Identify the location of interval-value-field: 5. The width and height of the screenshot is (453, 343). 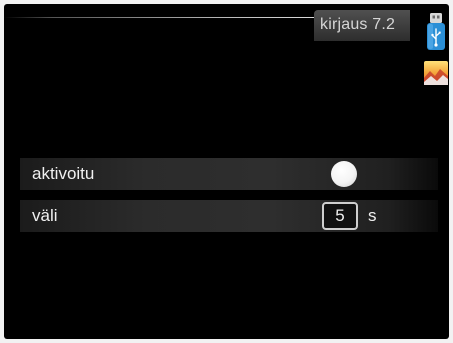
(340, 216).